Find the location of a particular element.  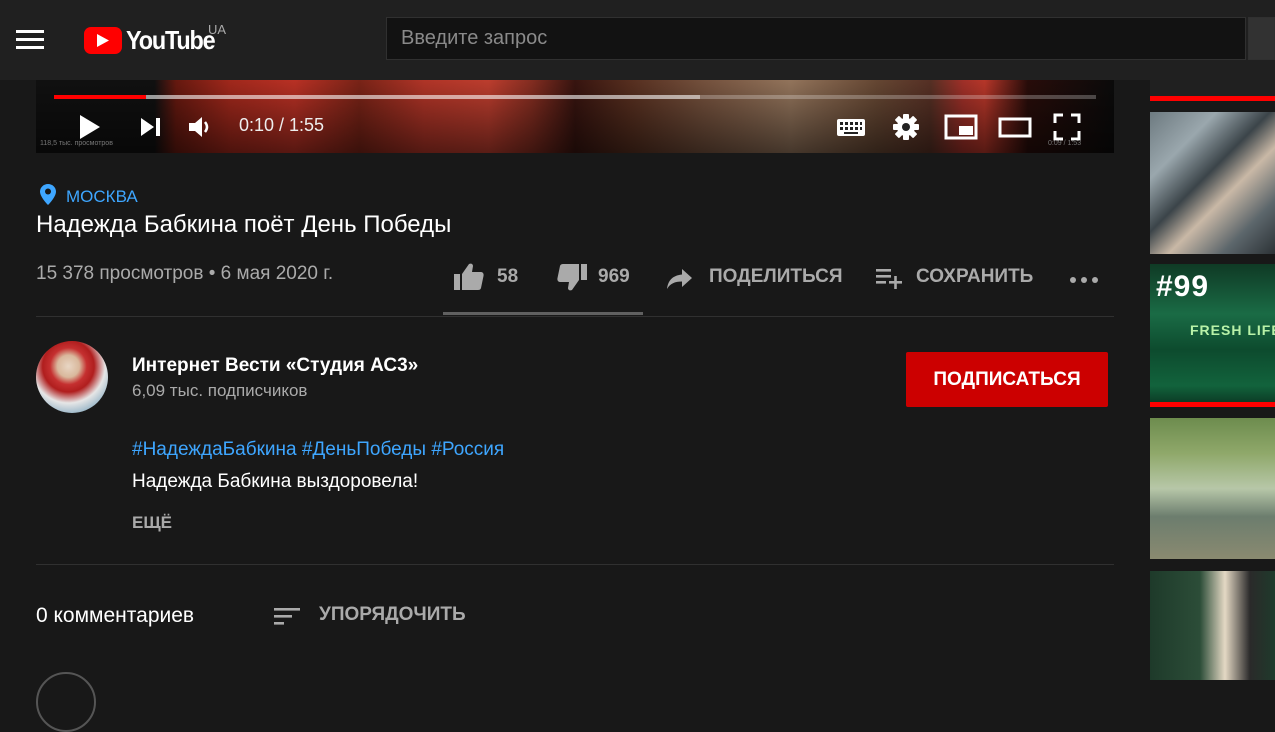

hashtag-link: #Россия is located at coordinates (467, 449).